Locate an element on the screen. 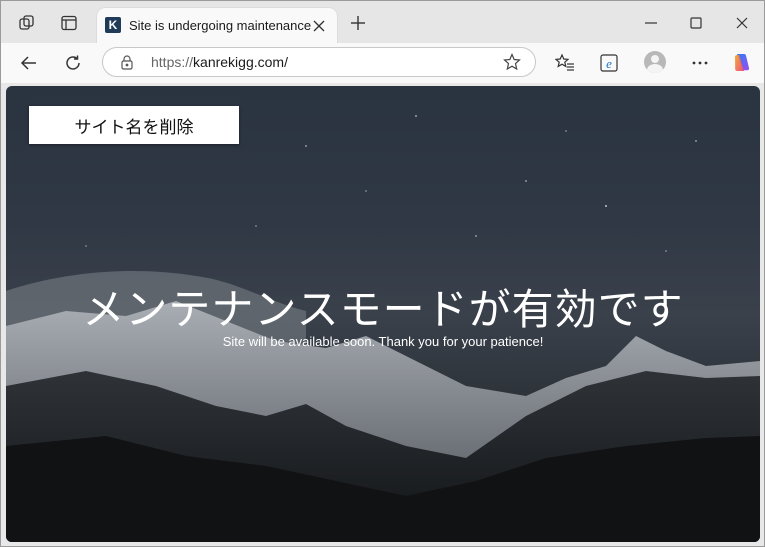 The height and width of the screenshot is (547, 765). ie-mode-icon: e is located at coordinates (609, 63).